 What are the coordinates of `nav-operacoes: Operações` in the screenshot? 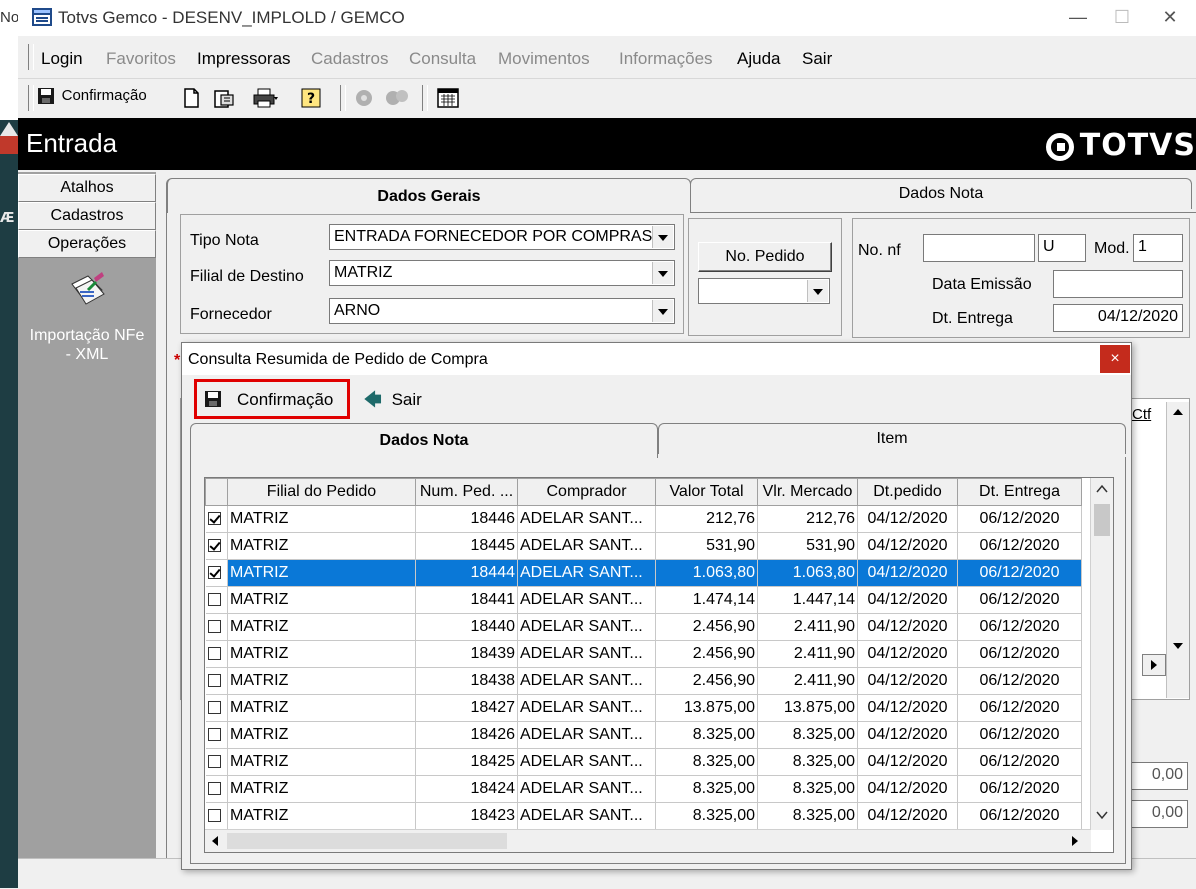 It's located at (87, 244).